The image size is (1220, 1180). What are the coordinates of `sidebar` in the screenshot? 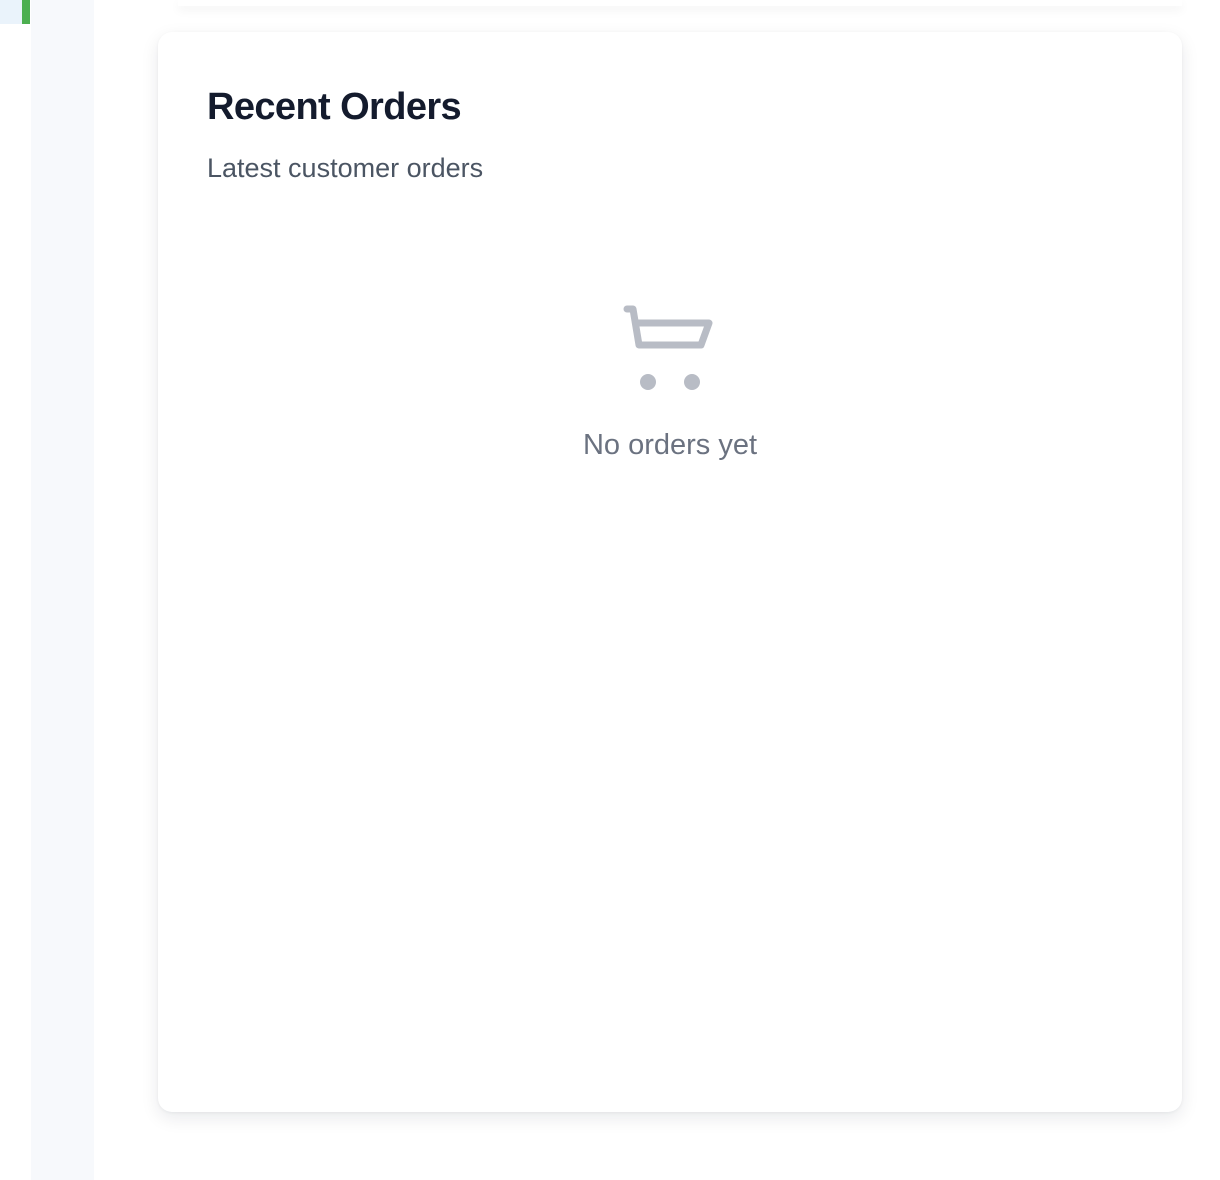 It's located at (15, 590).